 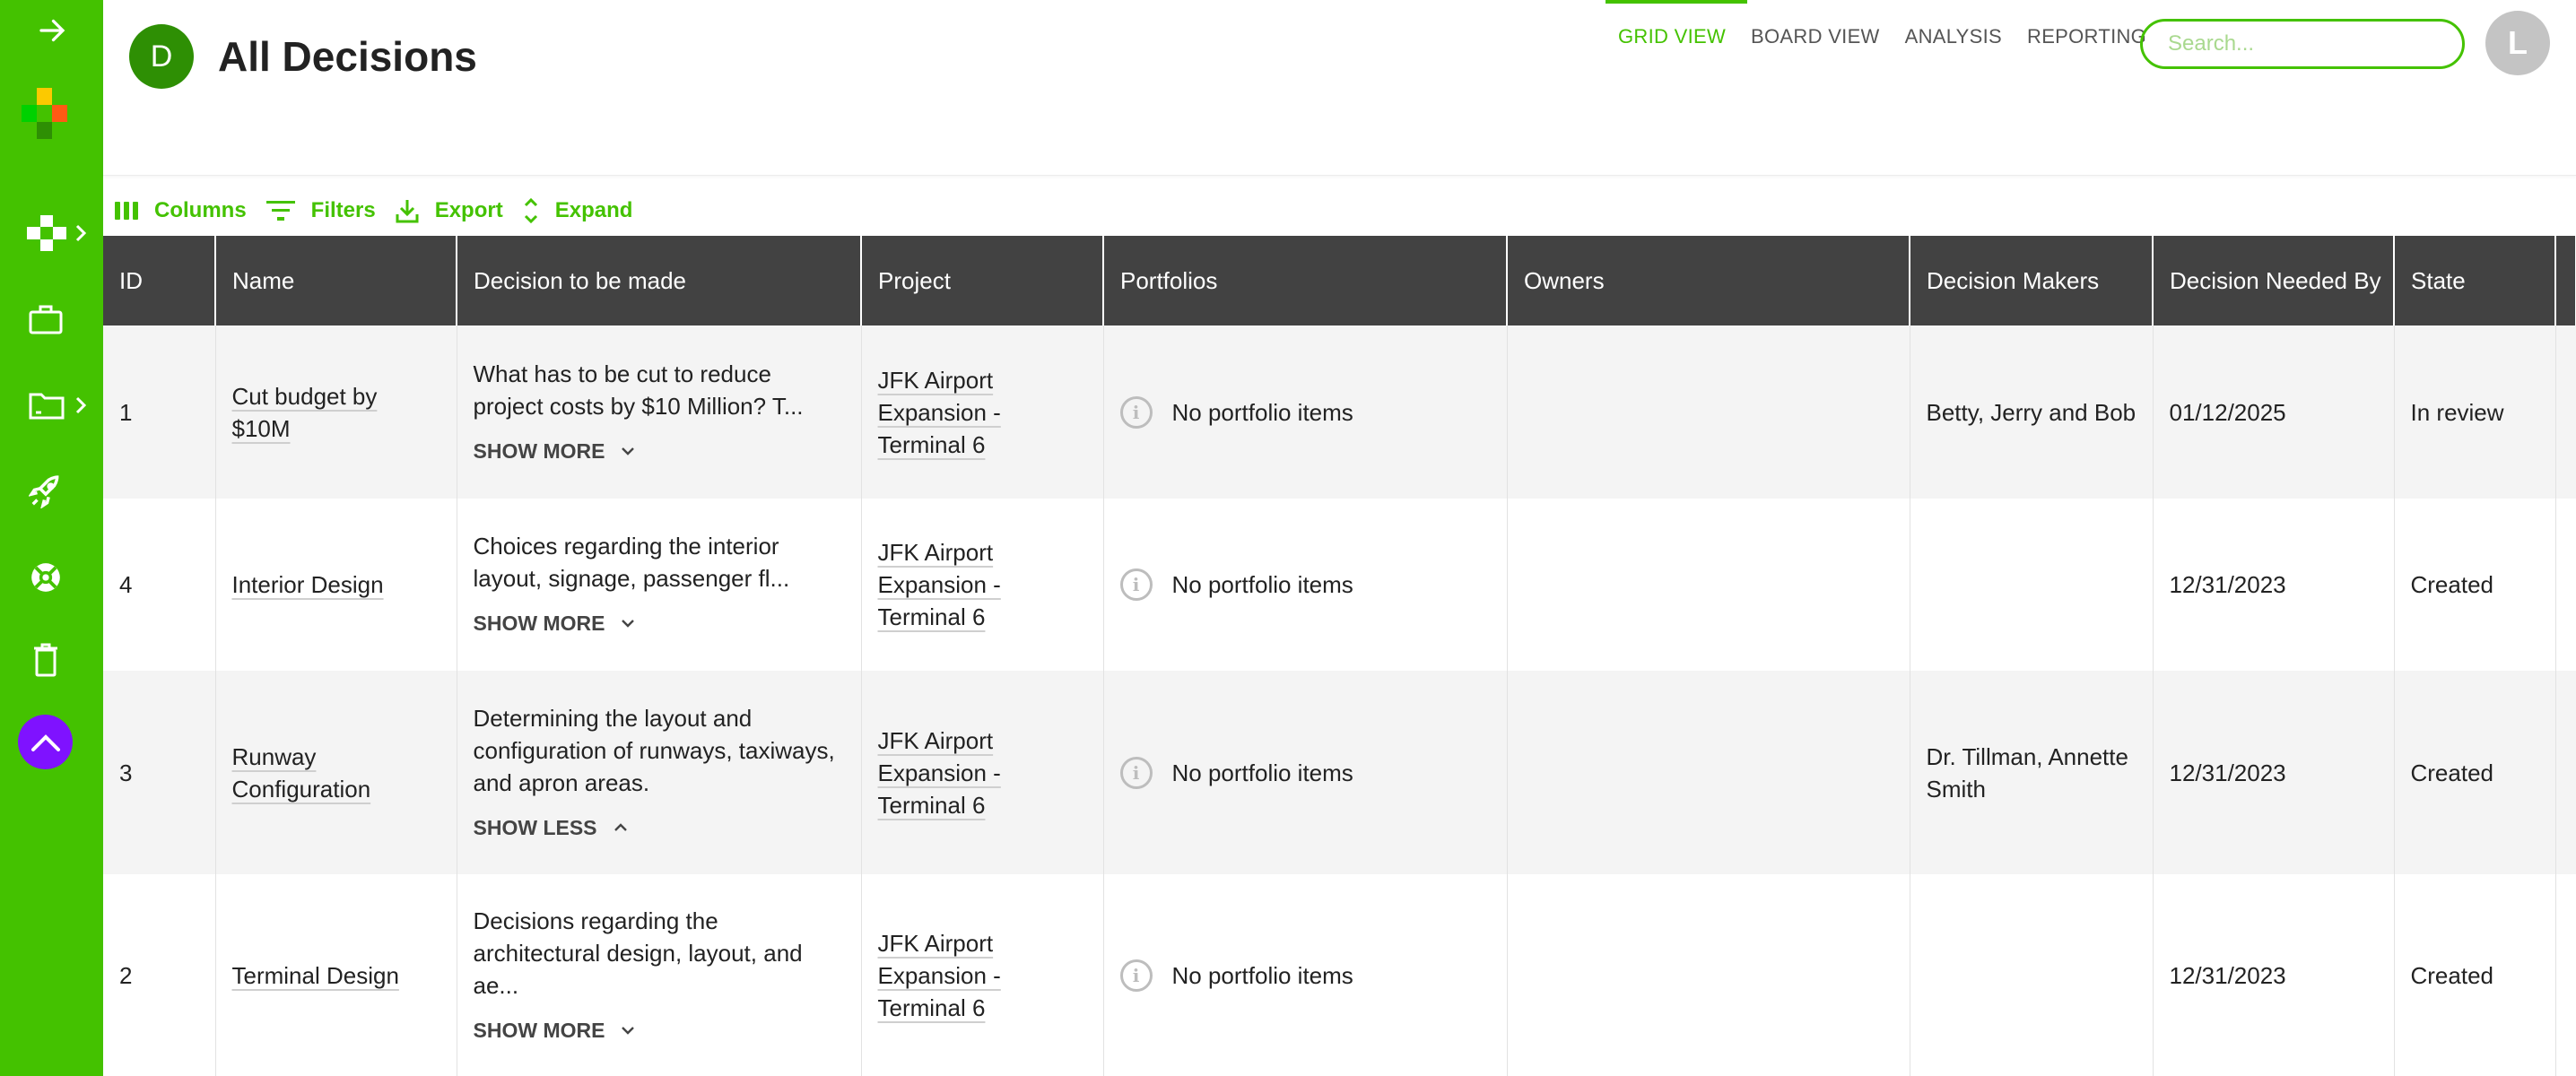 What do you see at coordinates (530, 210) in the screenshot?
I see `expand-vertical-icon` at bounding box center [530, 210].